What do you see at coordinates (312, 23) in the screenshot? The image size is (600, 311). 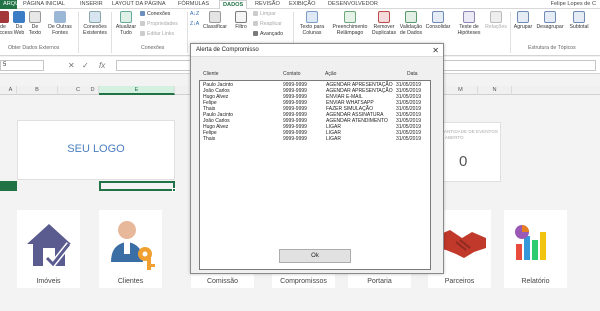 I see `text-to-columns-button: Texto para Colunas` at bounding box center [312, 23].